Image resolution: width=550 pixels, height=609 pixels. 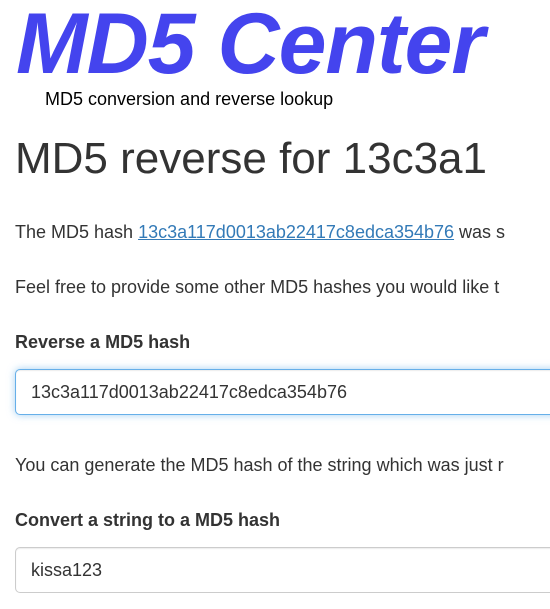 What do you see at coordinates (103, 342) in the screenshot?
I see `reverse-hash-label: Reverse a MD5 hash` at bounding box center [103, 342].